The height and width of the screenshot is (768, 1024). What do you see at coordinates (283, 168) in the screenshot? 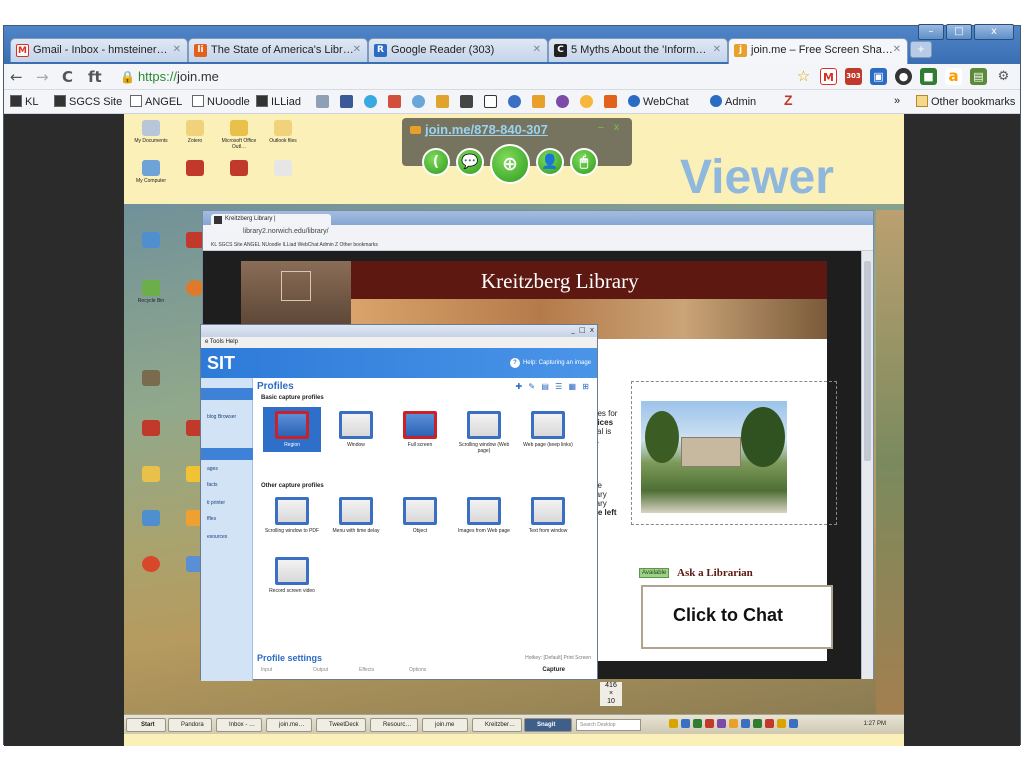
I see `doc-icon` at bounding box center [283, 168].